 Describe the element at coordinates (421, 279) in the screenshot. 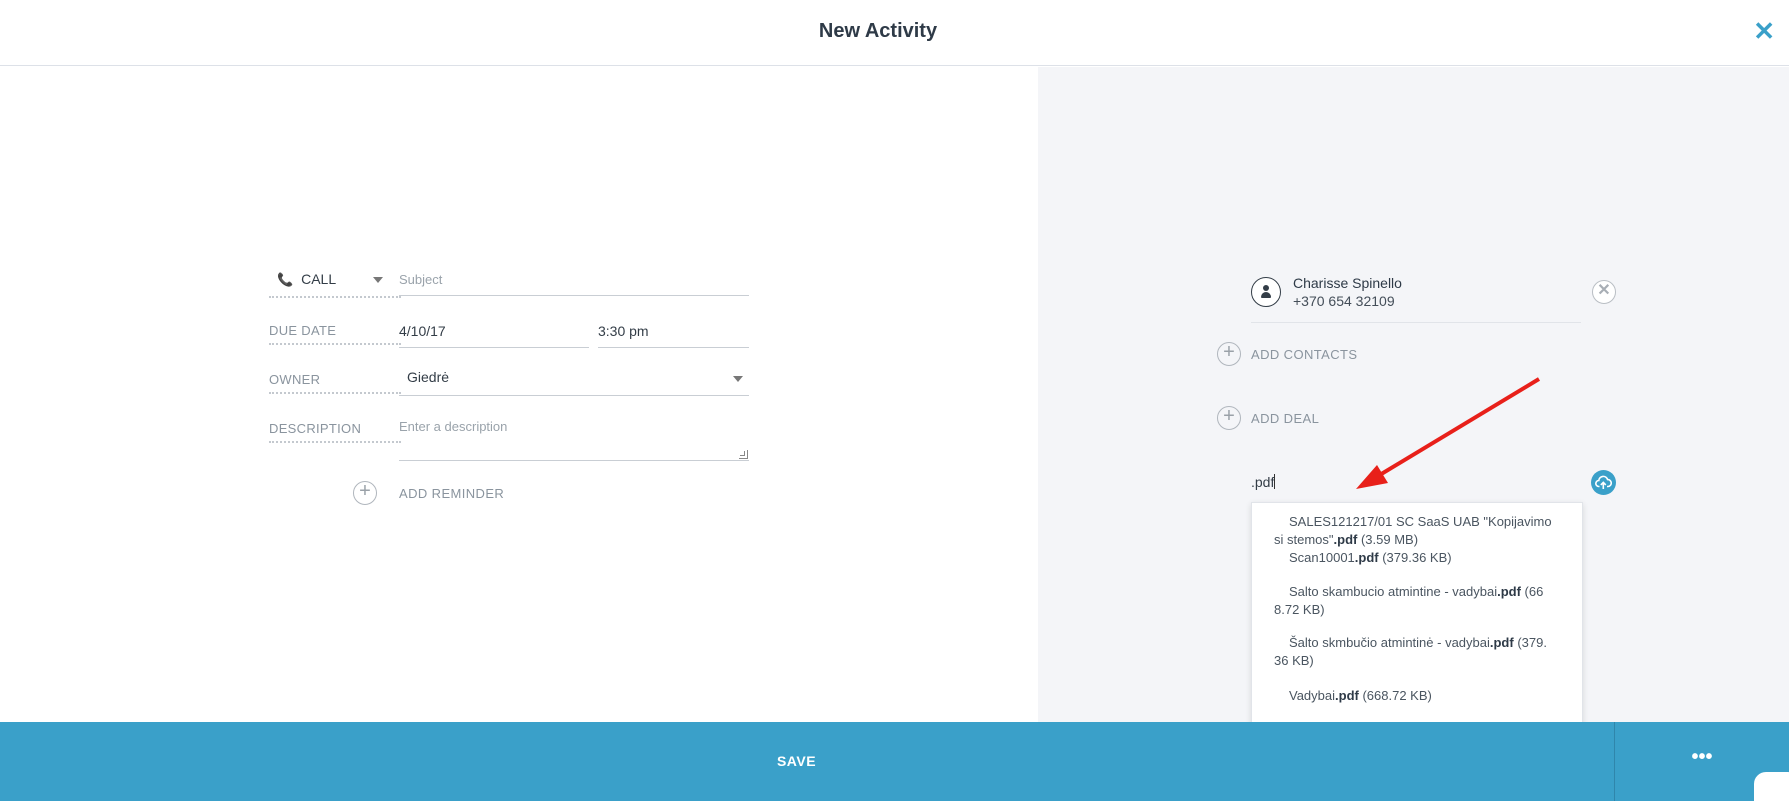

I see `subject-placeholder: Subject` at that location.